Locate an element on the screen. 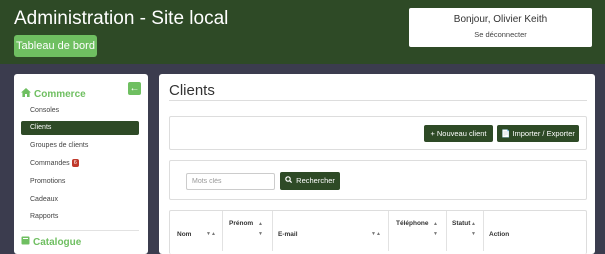  sort-email-icon: ▼▲ is located at coordinates (376, 234).